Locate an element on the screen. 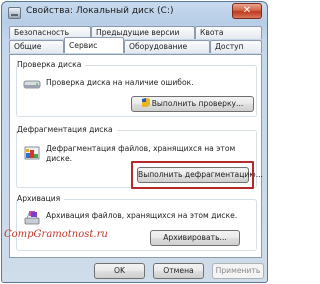  defrag-title: Дефрагментация диска is located at coordinates (67, 129).